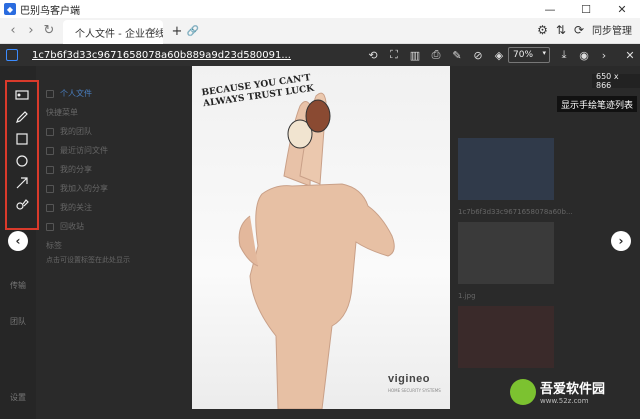 The height and width of the screenshot is (419, 640). Describe the element at coordinates (478, 55) in the screenshot. I see `disable-icon: ⊘` at that location.